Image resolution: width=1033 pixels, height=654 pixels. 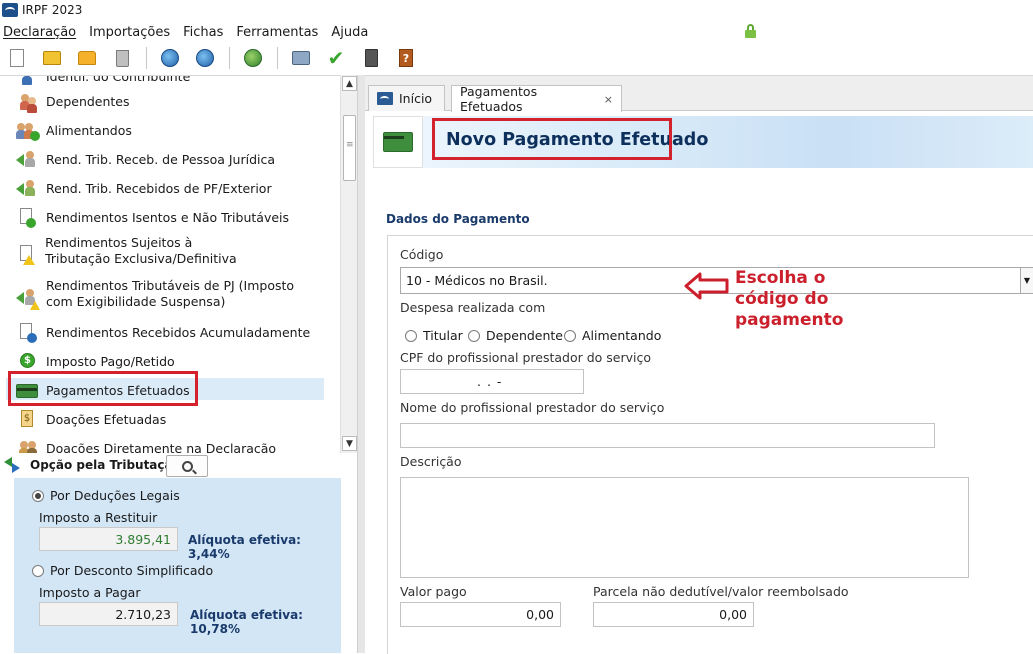 I want to click on tab-inicio: Início, so click(x=406, y=98).